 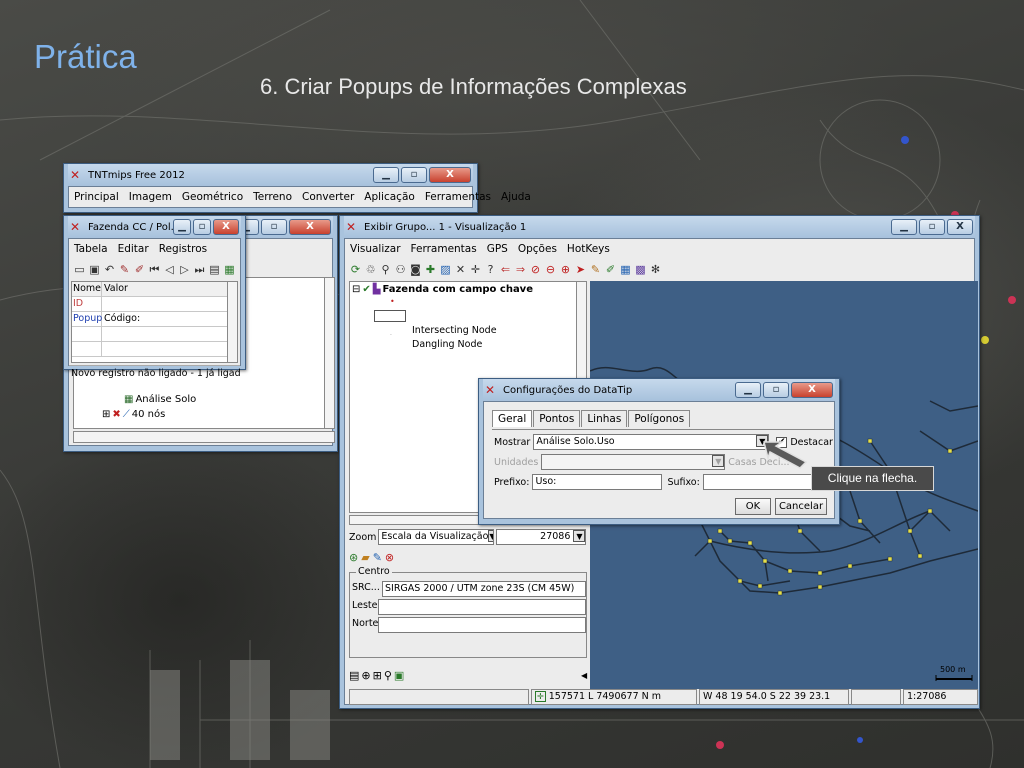 What do you see at coordinates (482, 625) in the screenshot?
I see `norte-field` at bounding box center [482, 625].